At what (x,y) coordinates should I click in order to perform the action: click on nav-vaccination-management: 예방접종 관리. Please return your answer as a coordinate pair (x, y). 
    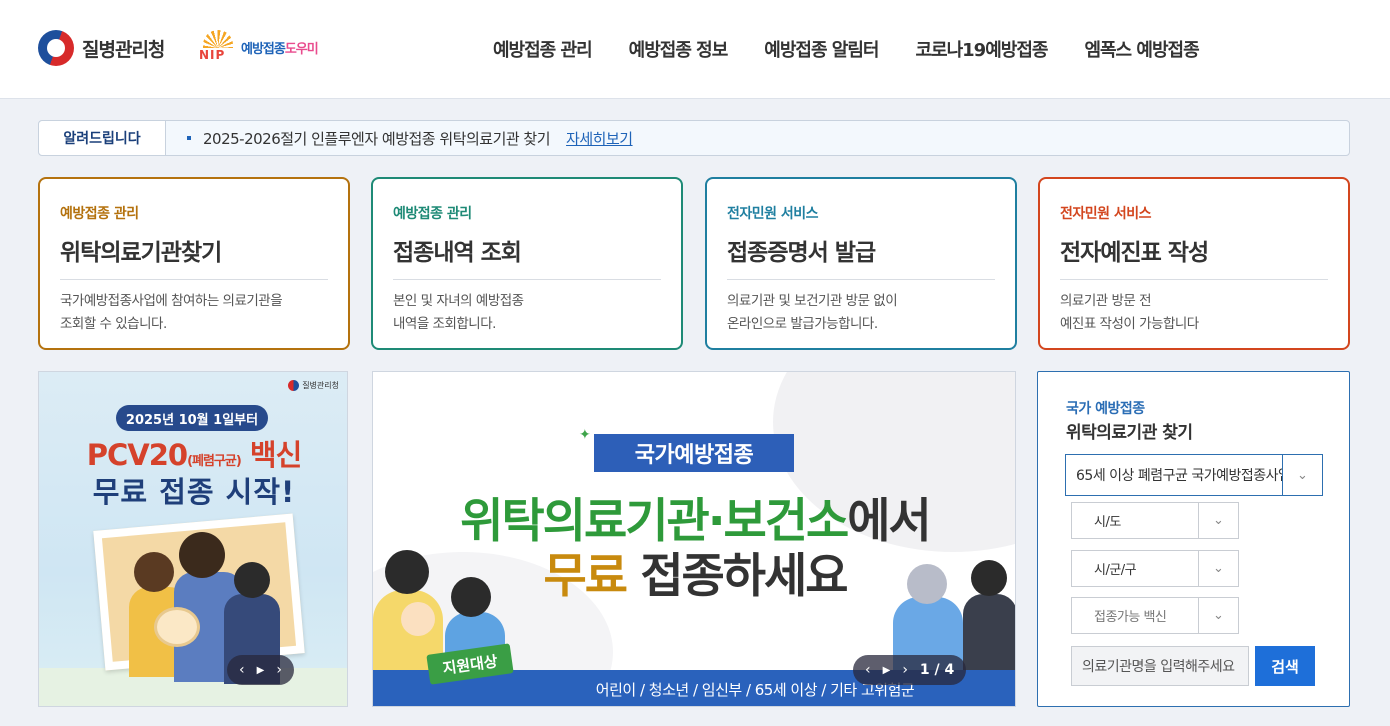
    Looking at the image, I should click on (543, 49).